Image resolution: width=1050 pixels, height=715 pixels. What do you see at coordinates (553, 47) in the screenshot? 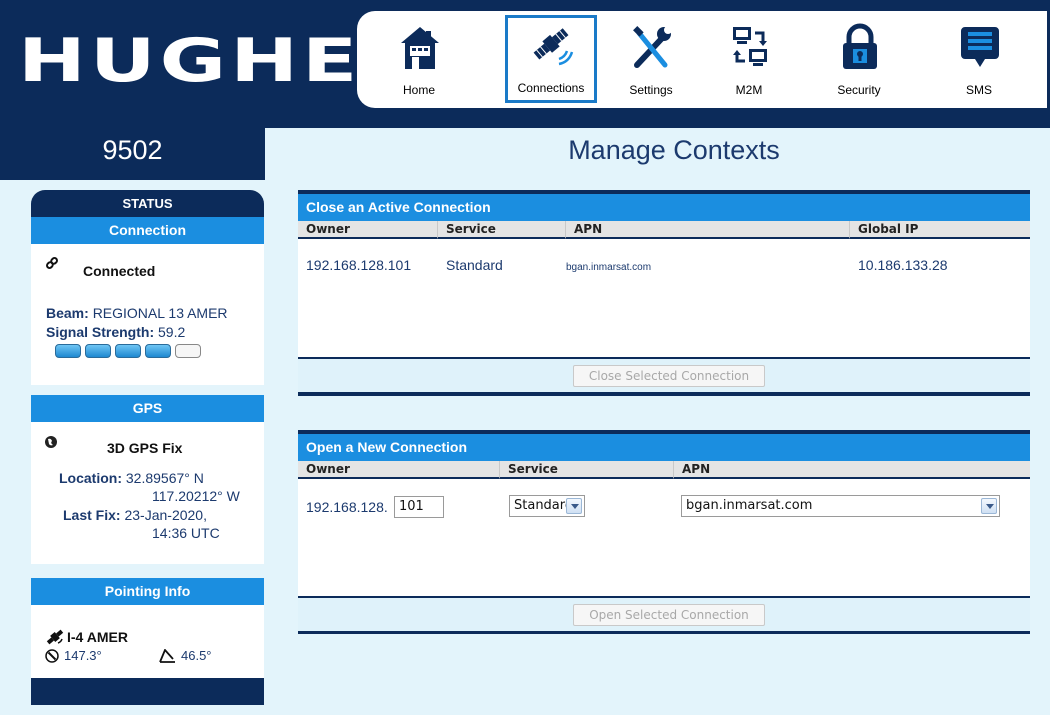
I see `satellite-icon` at bounding box center [553, 47].